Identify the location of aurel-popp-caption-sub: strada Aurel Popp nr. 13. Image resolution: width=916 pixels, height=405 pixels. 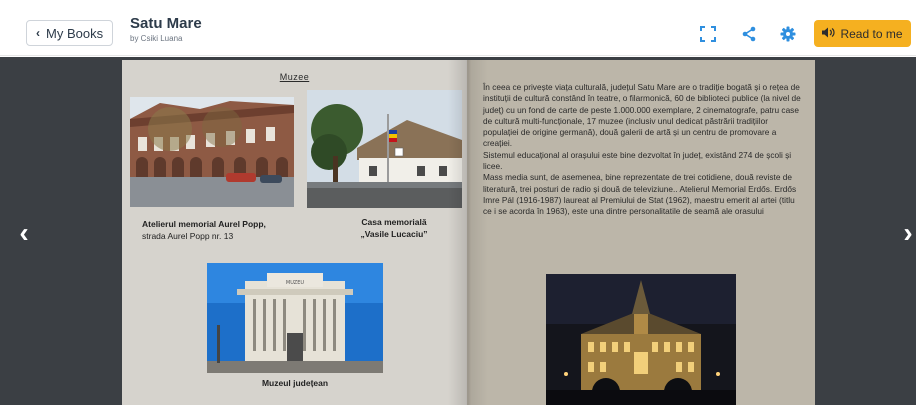
(188, 236).